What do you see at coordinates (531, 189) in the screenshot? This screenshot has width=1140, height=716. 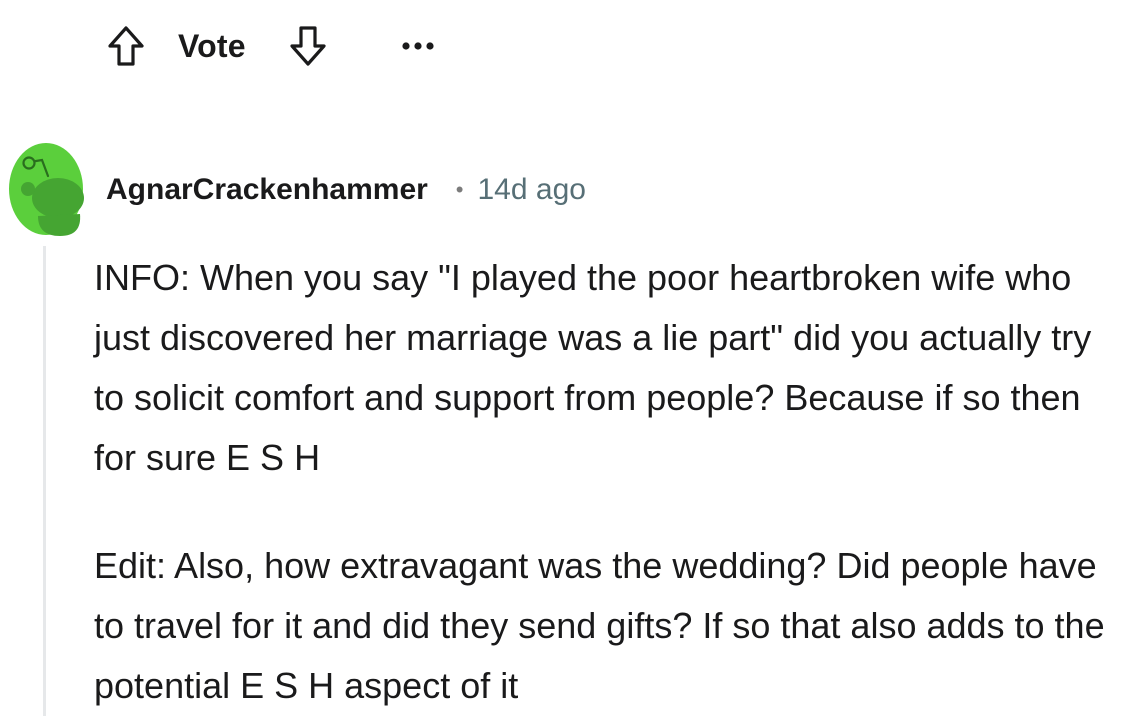 I see `comment-timestamp: 14d ago` at bounding box center [531, 189].